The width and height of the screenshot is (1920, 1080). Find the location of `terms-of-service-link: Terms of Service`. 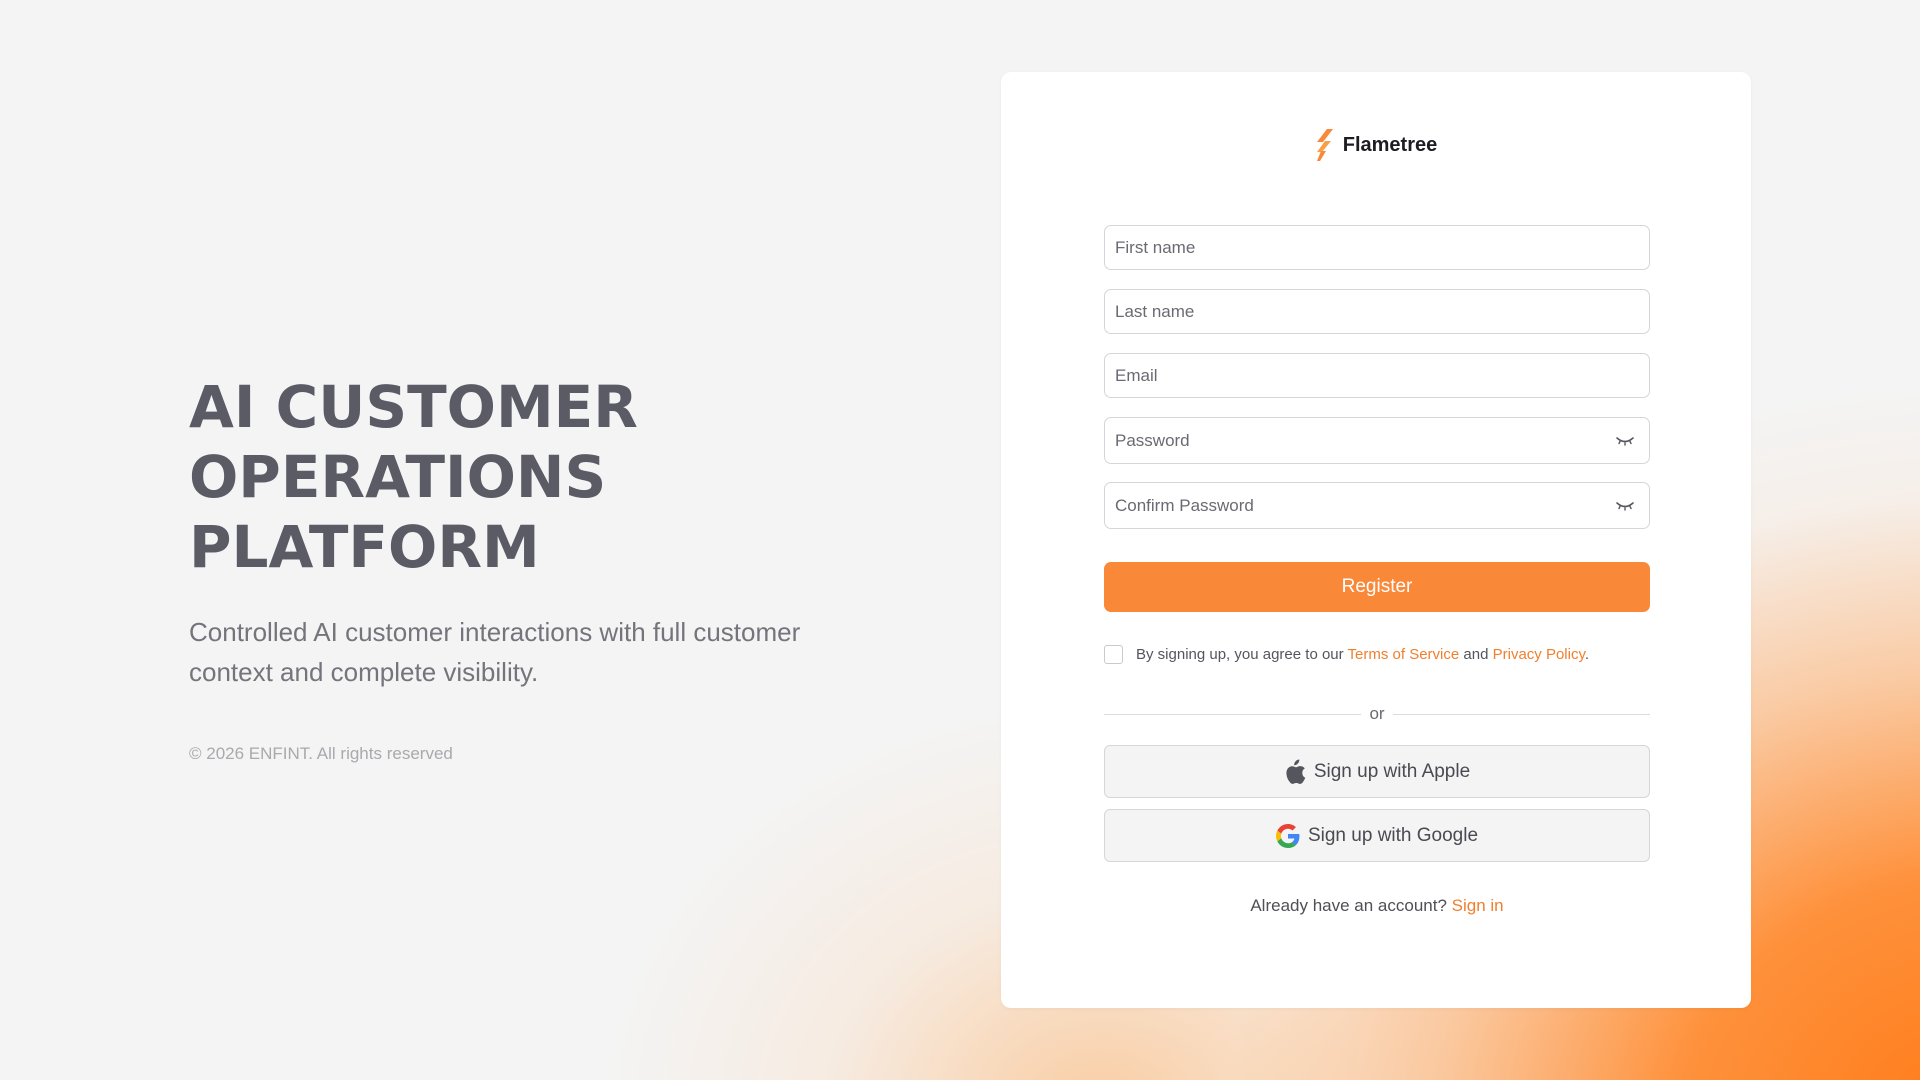

terms-of-service-link: Terms of Service is located at coordinates (1404, 654).